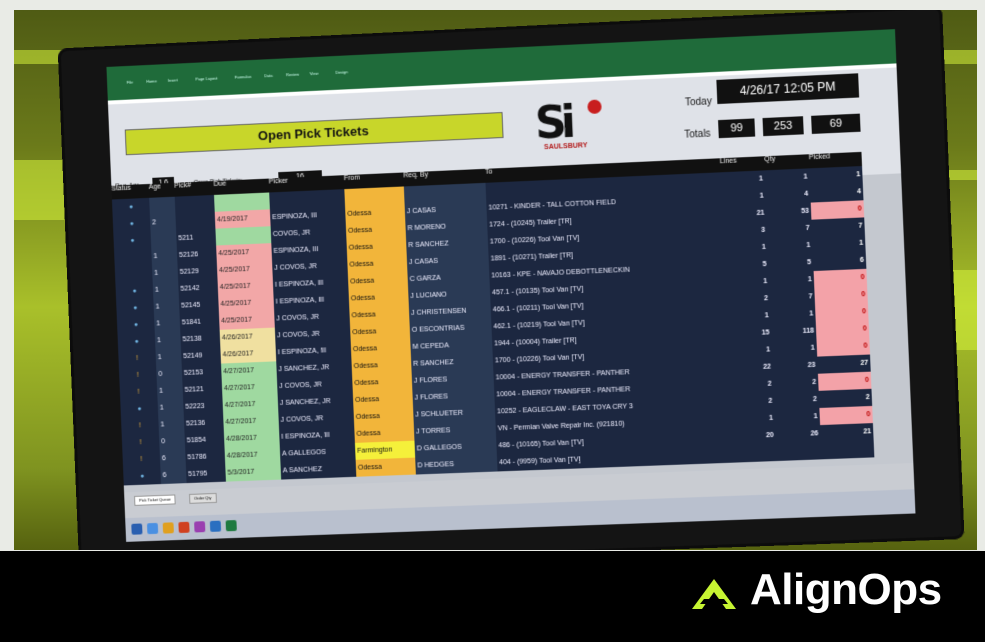 The height and width of the screenshot is (642, 985). I want to click on cell-from: Odessa, so click(385, 467).